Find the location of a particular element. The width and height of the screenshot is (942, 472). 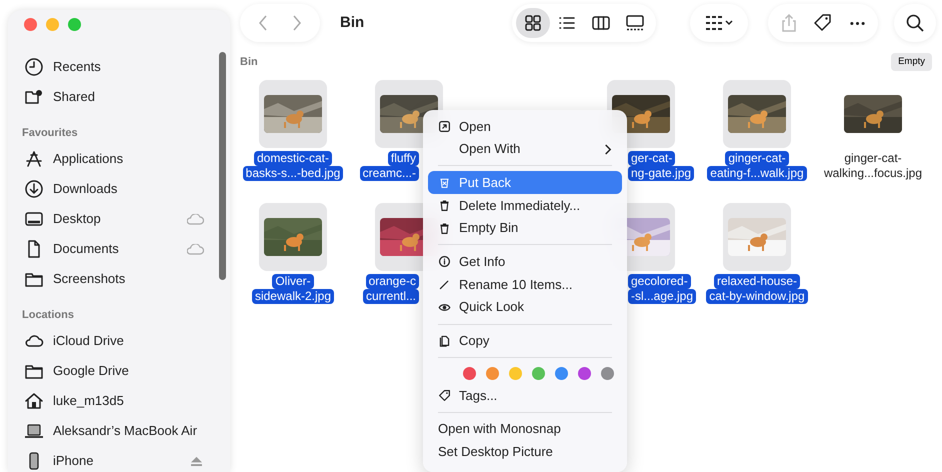

icon-view-icon is located at coordinates (533, 23).